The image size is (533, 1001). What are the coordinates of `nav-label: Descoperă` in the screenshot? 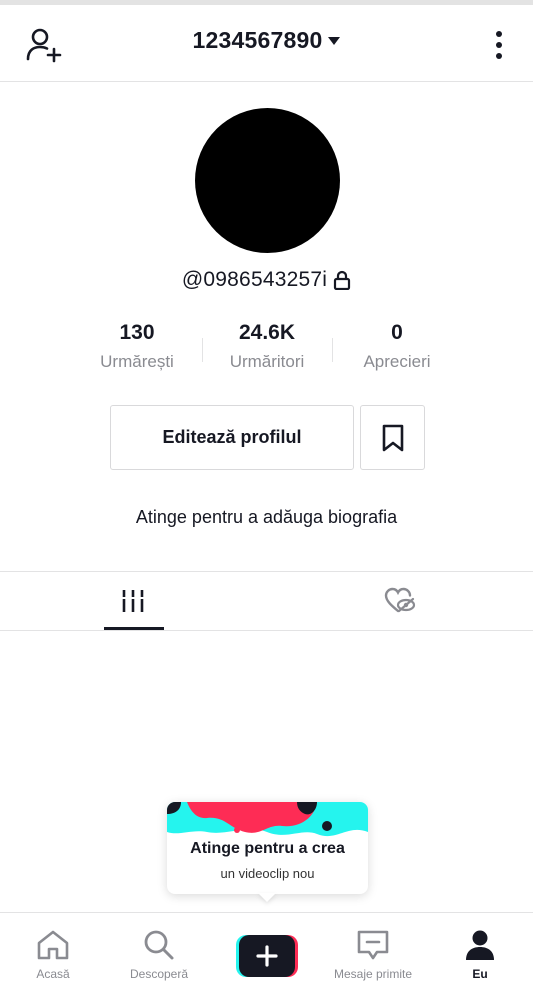 It's located at (159, 974).